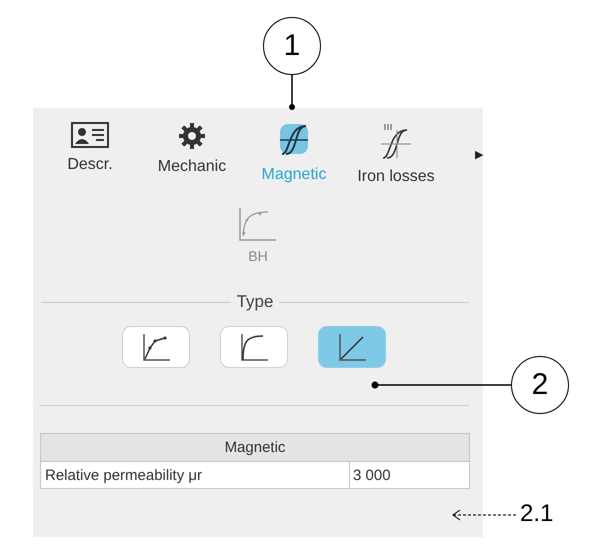  I want to click on tab: Iron losses, so click(396, 154).